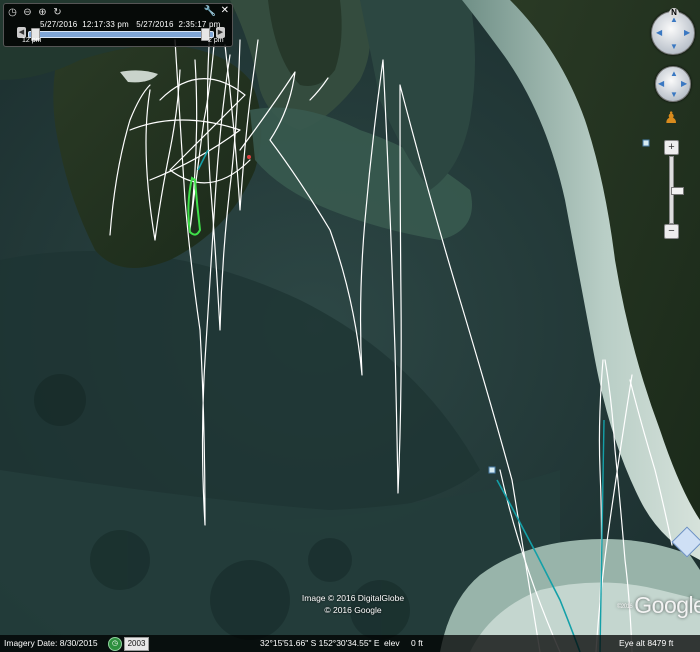 The image size is (700, 652). I want to click on eye-altitude: Eye alt 8479 ft, so click(646, 643).